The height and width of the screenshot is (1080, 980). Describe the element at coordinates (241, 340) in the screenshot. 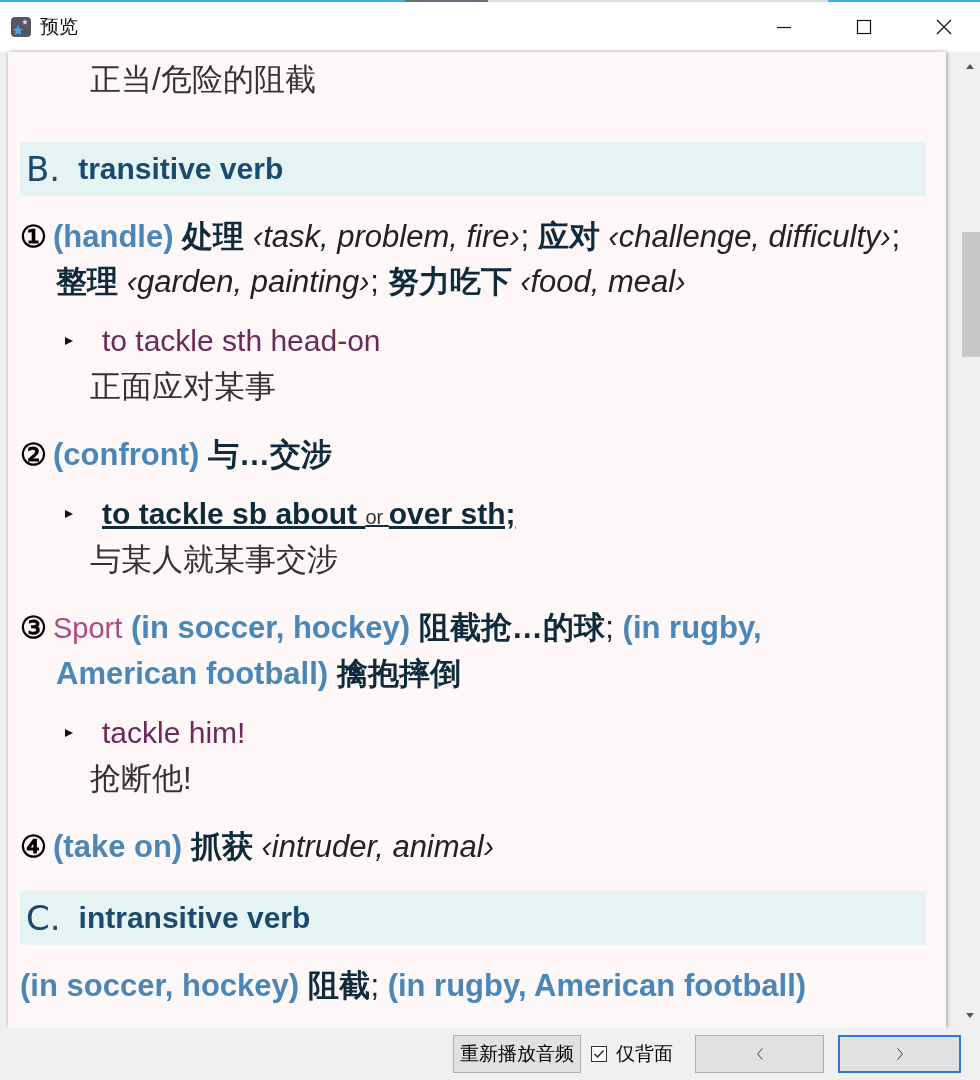

I see `example-phrase: to tackle sth head-on` at that location.